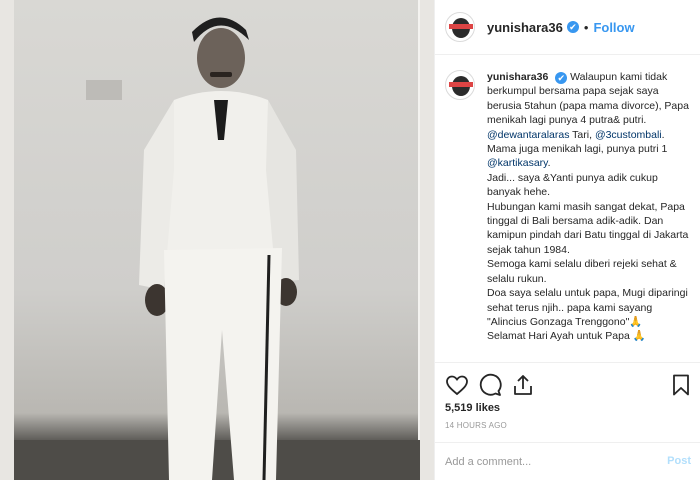 This screenshot has height=480, width=700. Describe the element at coordinates (628, 135) in the screenshot. I see `mention-link: @3custombali` at that location.